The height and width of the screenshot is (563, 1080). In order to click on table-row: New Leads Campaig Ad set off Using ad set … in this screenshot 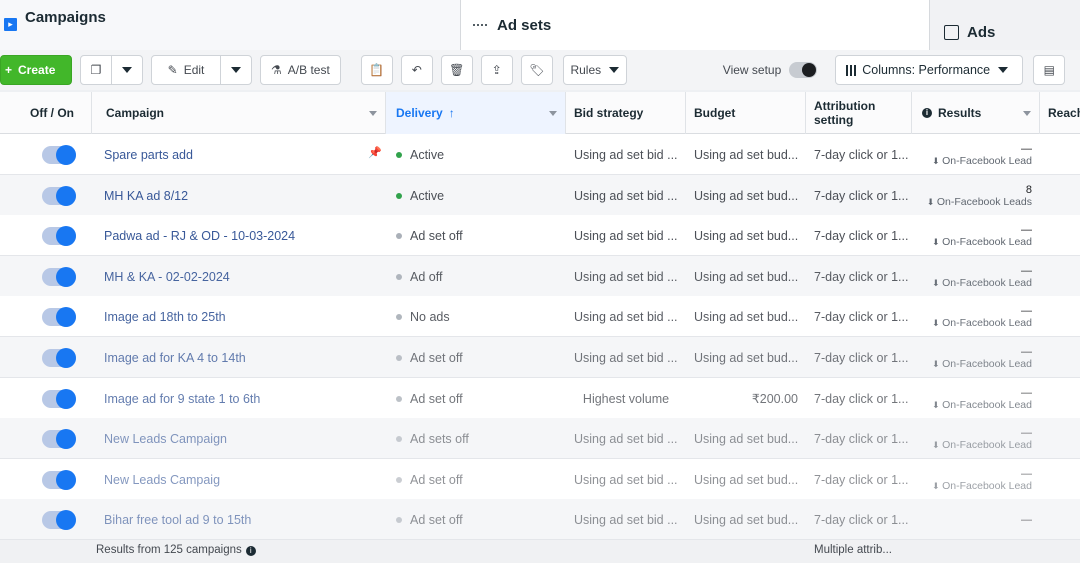, I will do `click(540, 479)`.